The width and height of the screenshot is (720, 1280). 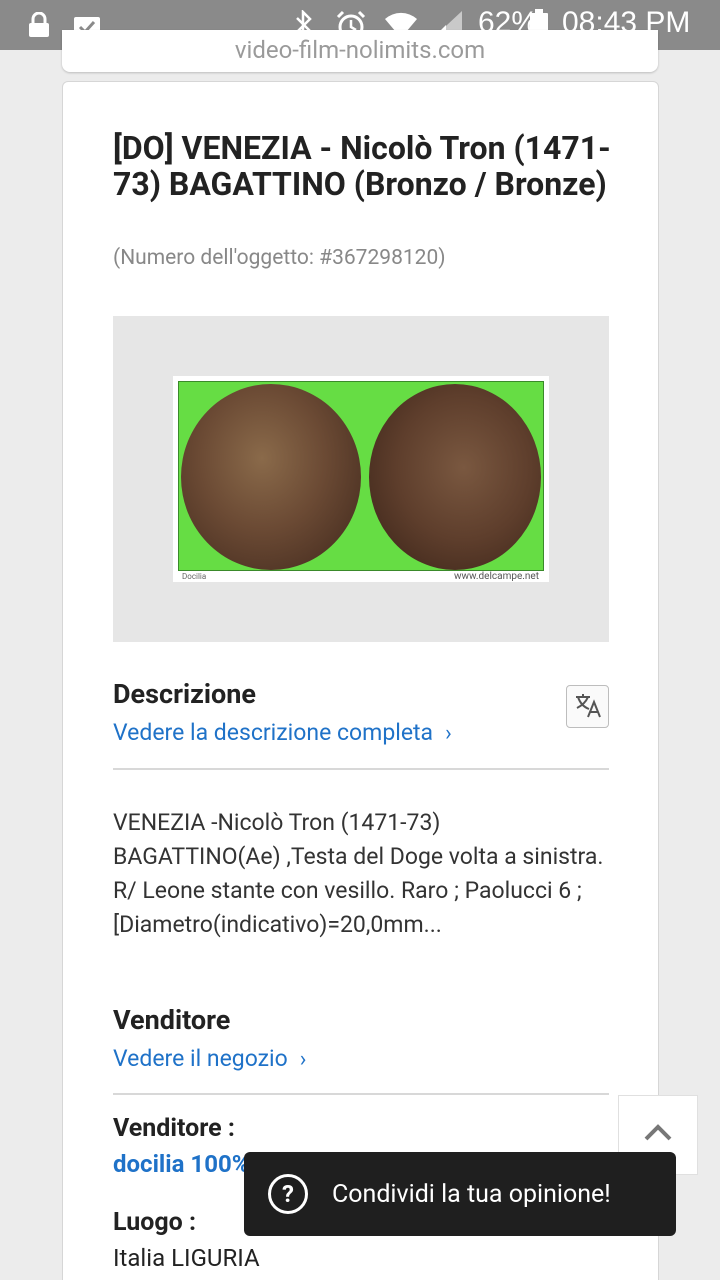 What do you see at coordinates (288, 1194) in the screenshot?
I see `question-icon: ?` at bounding box center [288, 1194].